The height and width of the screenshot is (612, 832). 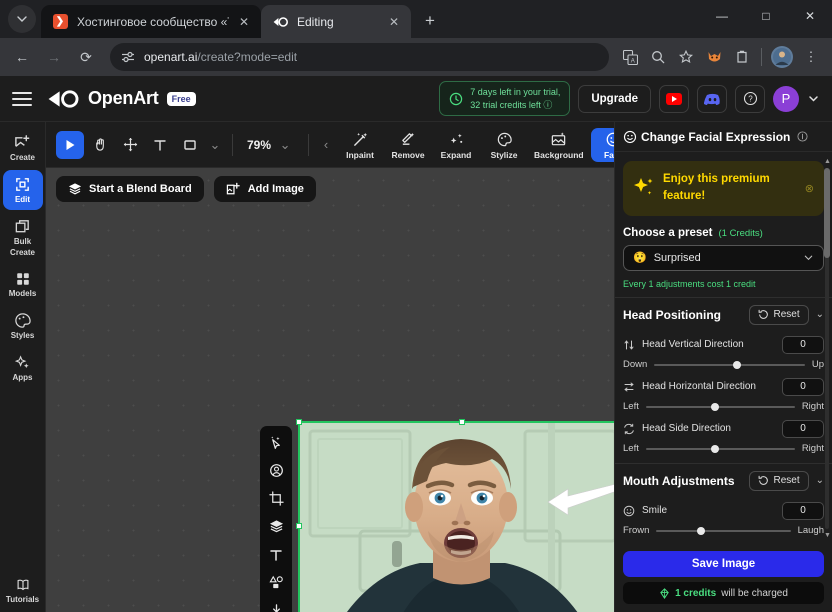 I want to click on select-tool-button, so click(x=70, y=144).